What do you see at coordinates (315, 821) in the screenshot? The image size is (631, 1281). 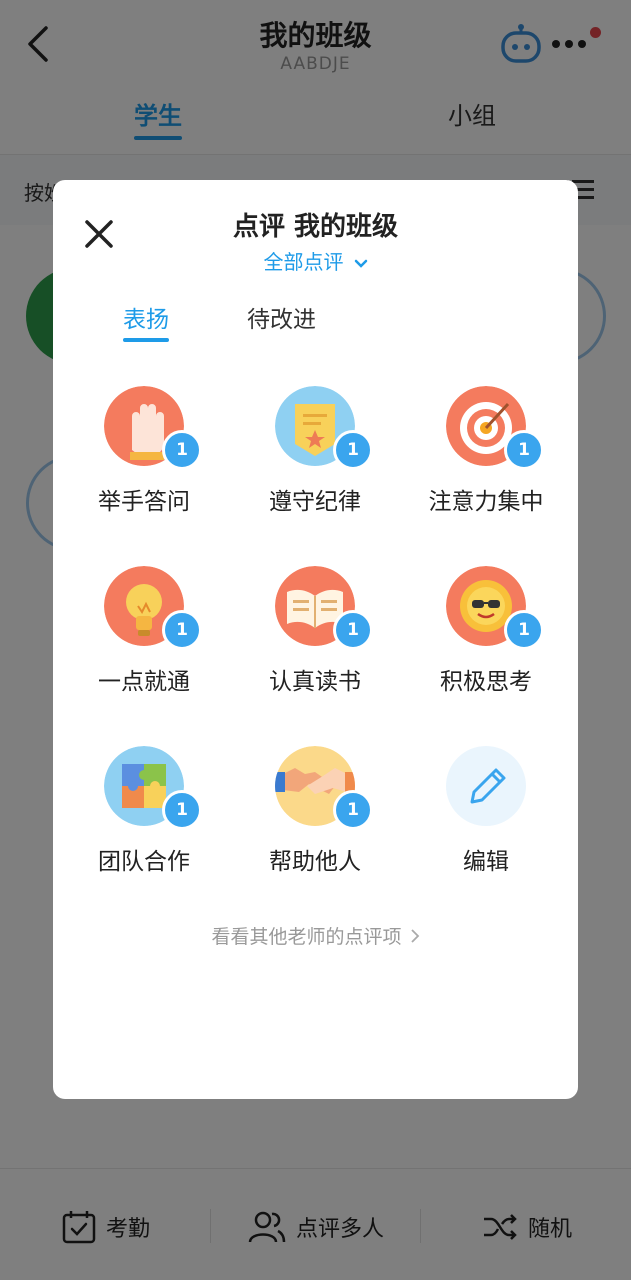 I see `review-item-helping-others: 1 帮助他人` at bounding box center [315, 821].